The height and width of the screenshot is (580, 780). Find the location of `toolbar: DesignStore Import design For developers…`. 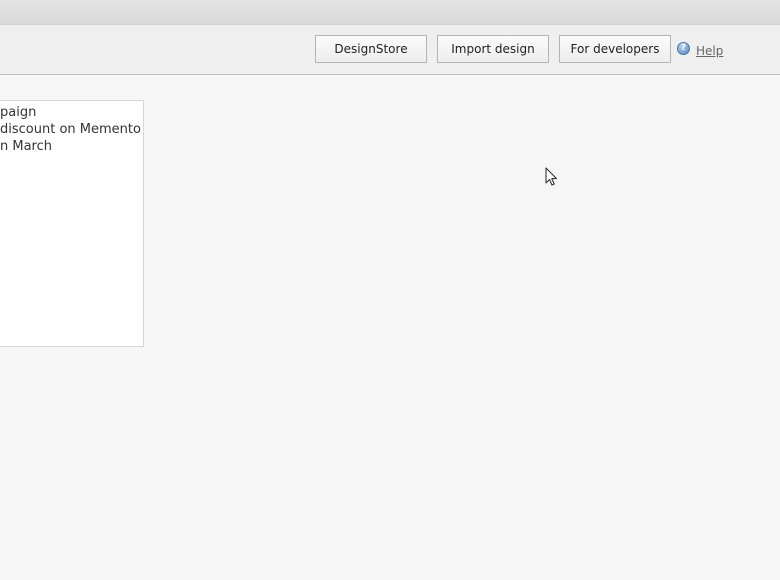

toolbar: DesignStore Import design For developers… is located at coordinates (390, 50).